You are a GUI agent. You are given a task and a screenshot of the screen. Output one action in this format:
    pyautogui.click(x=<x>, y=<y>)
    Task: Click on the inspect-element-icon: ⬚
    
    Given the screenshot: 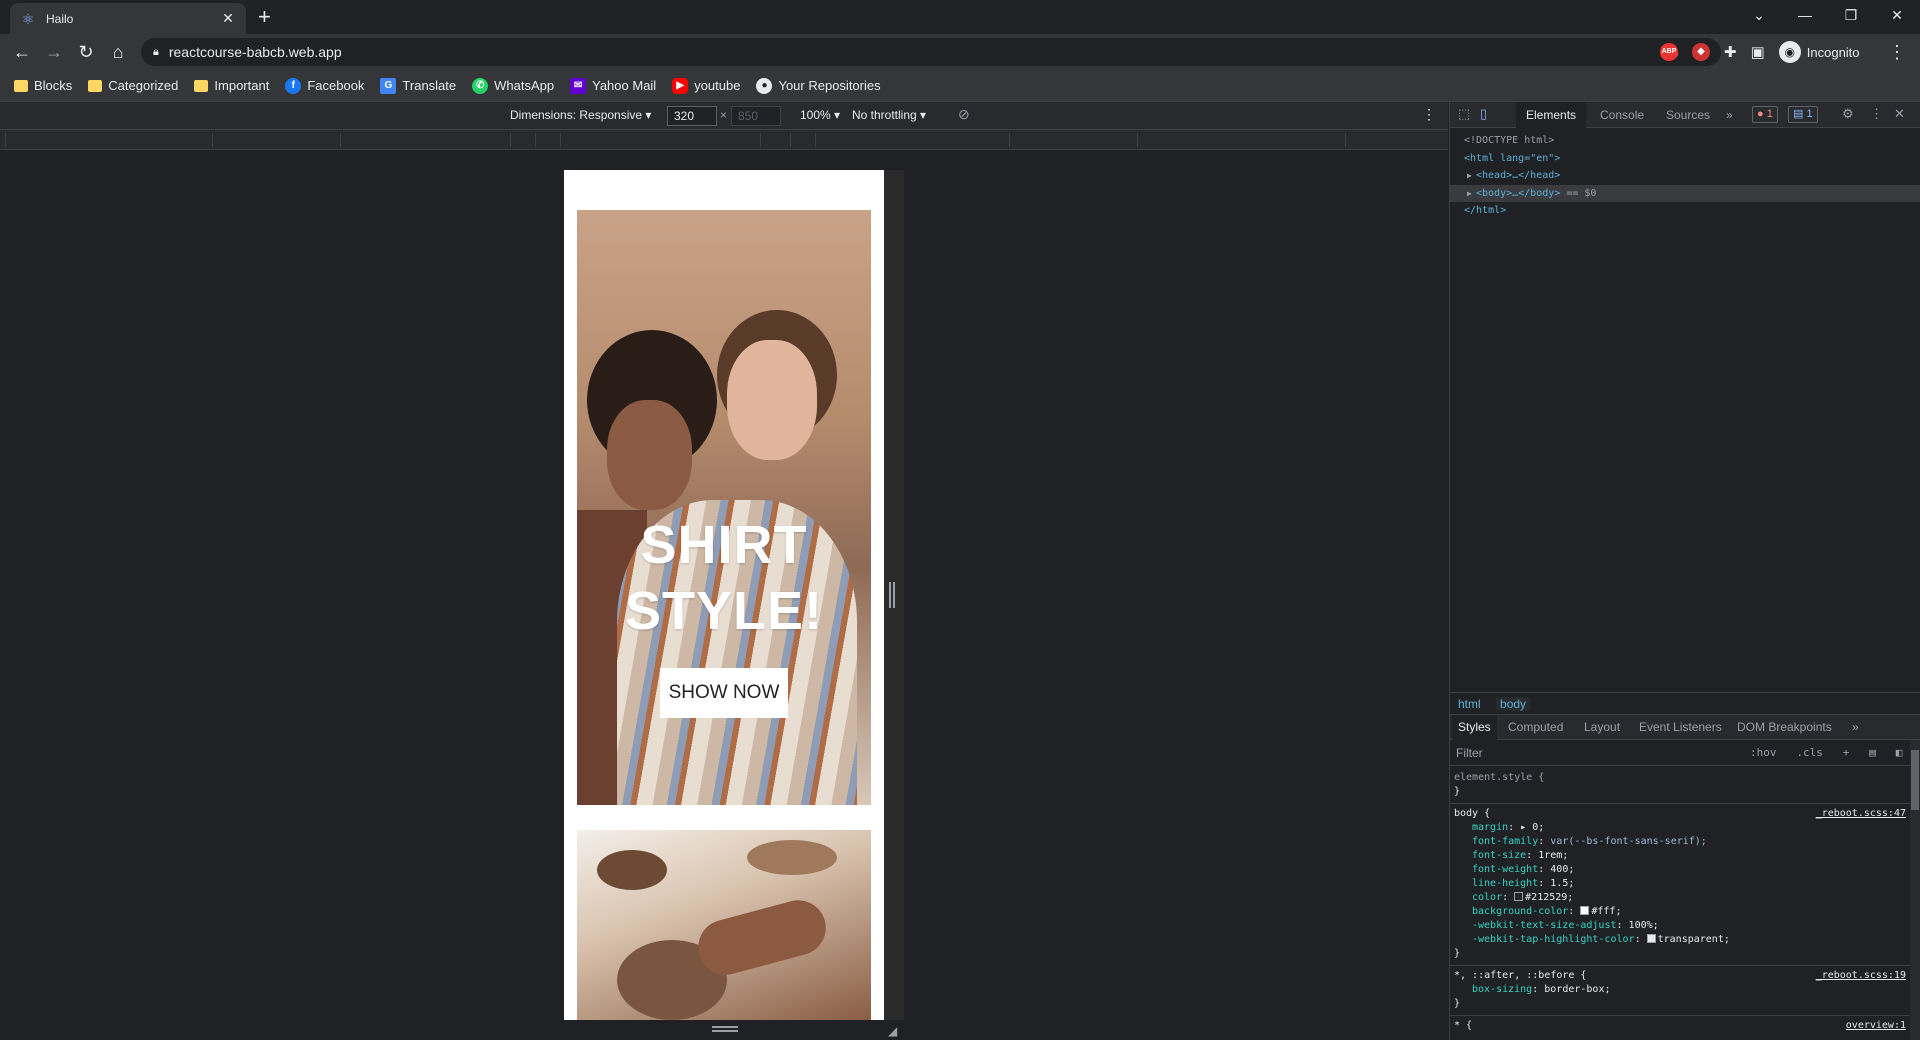 What is the action you would take?
    pyautogui.click(x=1464, y=114)
    